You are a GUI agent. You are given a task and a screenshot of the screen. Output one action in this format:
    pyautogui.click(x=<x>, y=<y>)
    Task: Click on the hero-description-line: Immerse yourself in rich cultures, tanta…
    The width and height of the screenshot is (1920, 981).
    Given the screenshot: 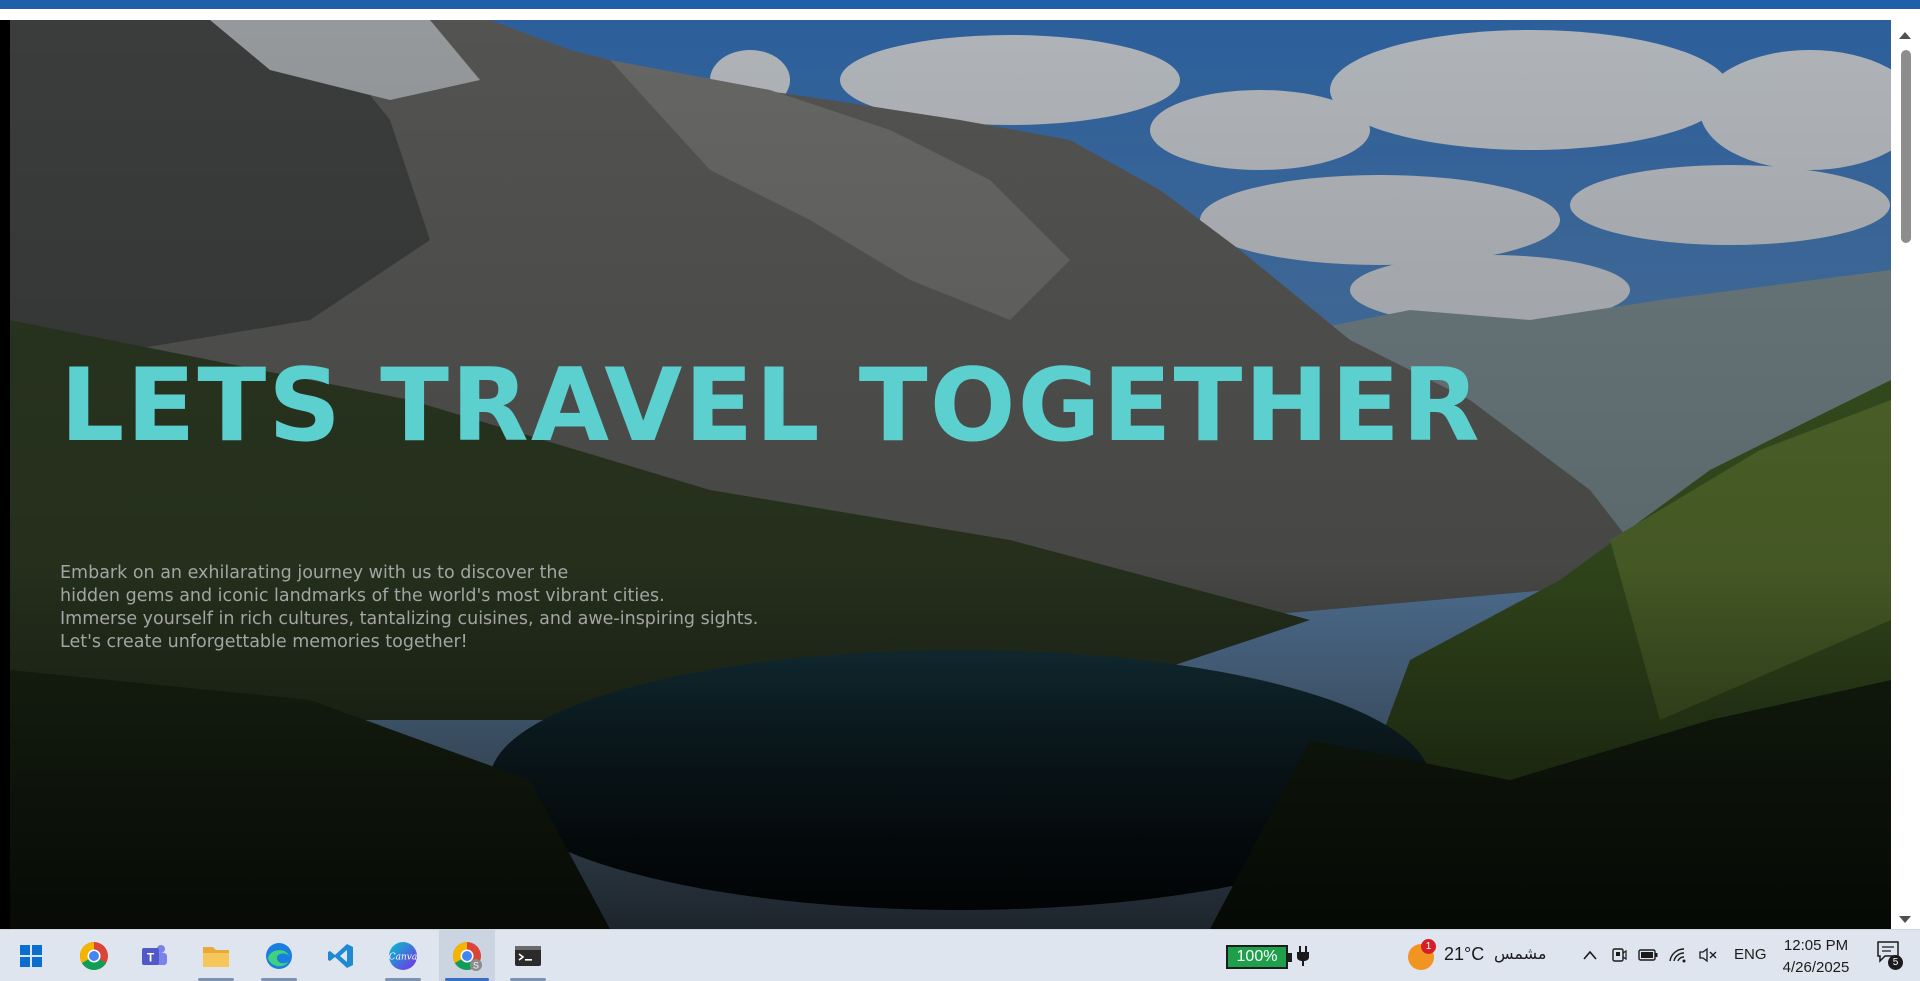 What is the action you would take?
    pyautogui.click(x=409, y=619)
    